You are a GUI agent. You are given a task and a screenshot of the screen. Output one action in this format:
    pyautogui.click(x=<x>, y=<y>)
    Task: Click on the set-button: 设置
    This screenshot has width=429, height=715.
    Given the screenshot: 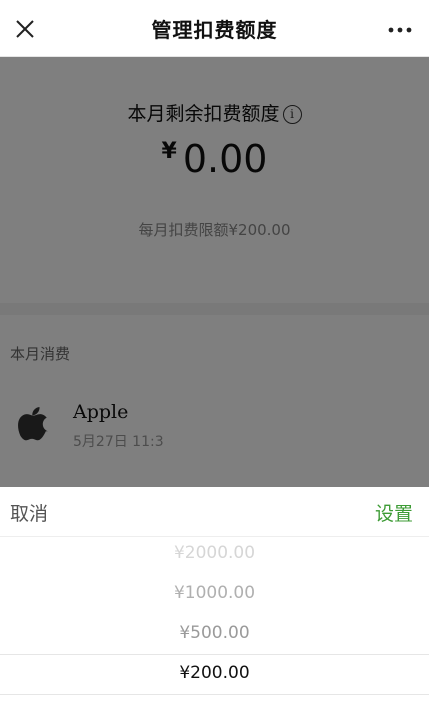 What is the action you would take?
    pyautogui.click(x=394, y=512)
    